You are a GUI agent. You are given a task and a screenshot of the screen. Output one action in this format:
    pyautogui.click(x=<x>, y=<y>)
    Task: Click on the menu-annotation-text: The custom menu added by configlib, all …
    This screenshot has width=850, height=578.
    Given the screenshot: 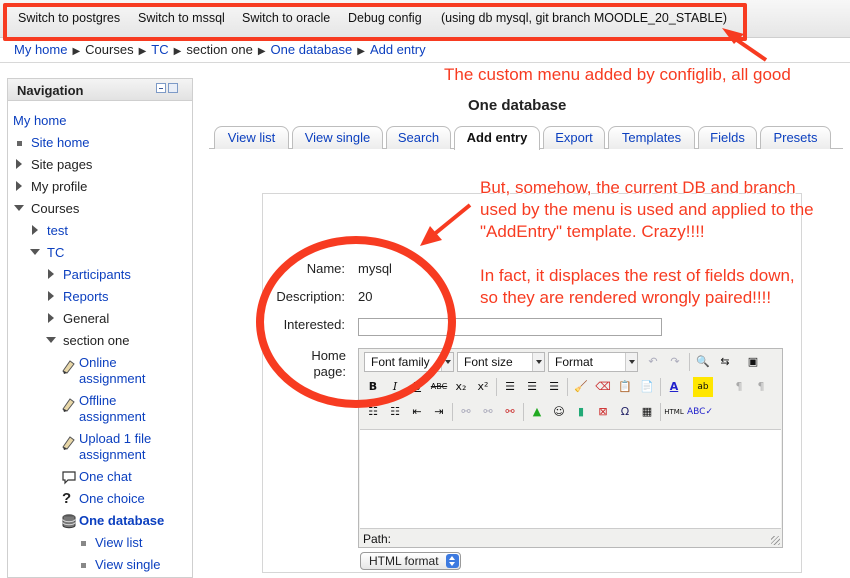 What is the action you would take?
    pyautogui.click(x=617, y=74)
    